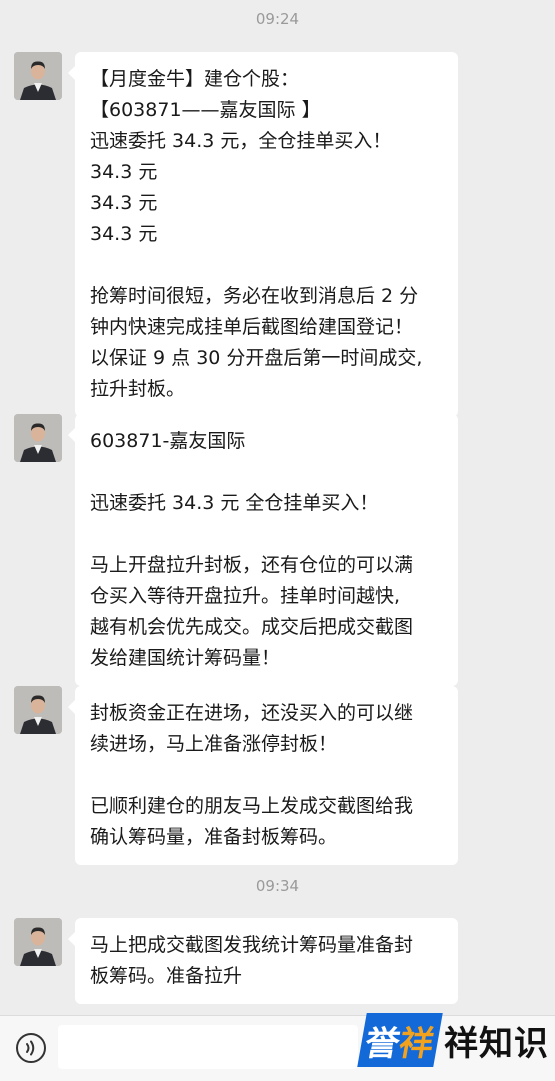 The height and width of the screenshot is (1081, 555). I want to click on timestamp: 09:34, so click(277, 886).